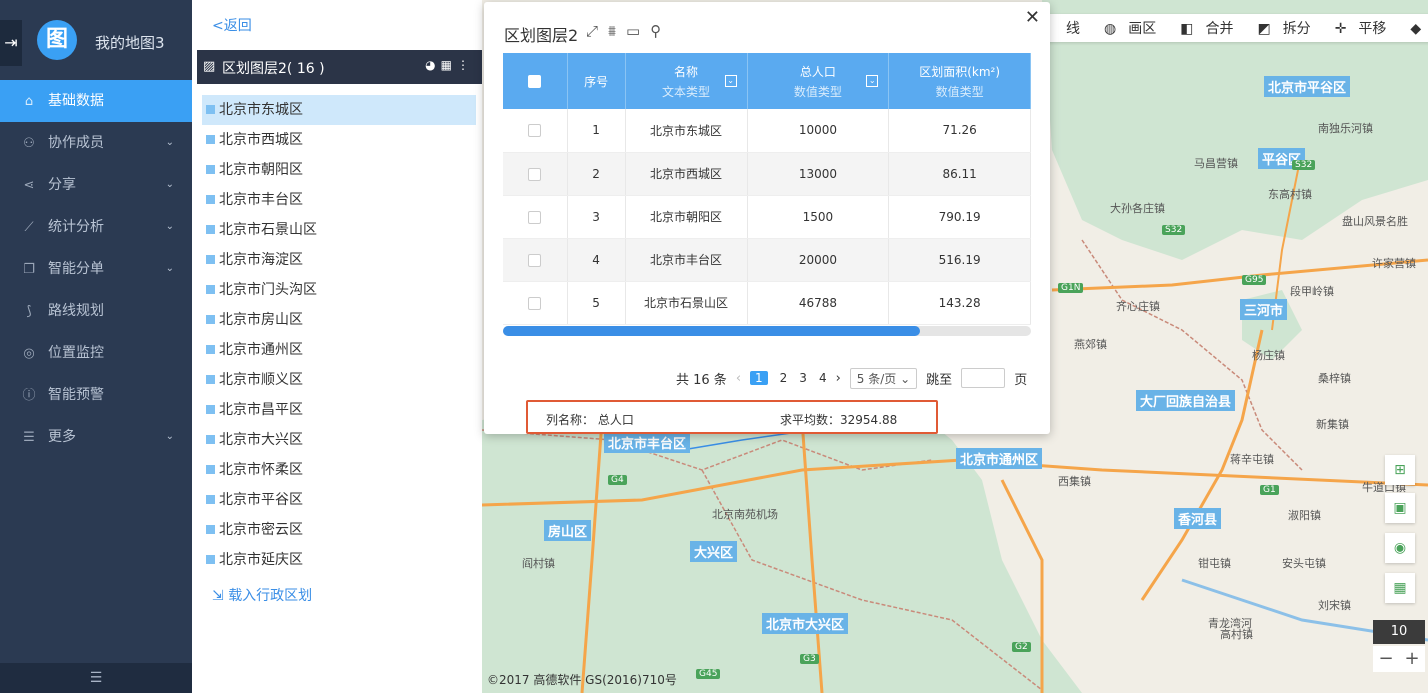 This screenshot has height=693, width=1428. I want to click on map-tool-icon: ◩, so click(1264, 29).